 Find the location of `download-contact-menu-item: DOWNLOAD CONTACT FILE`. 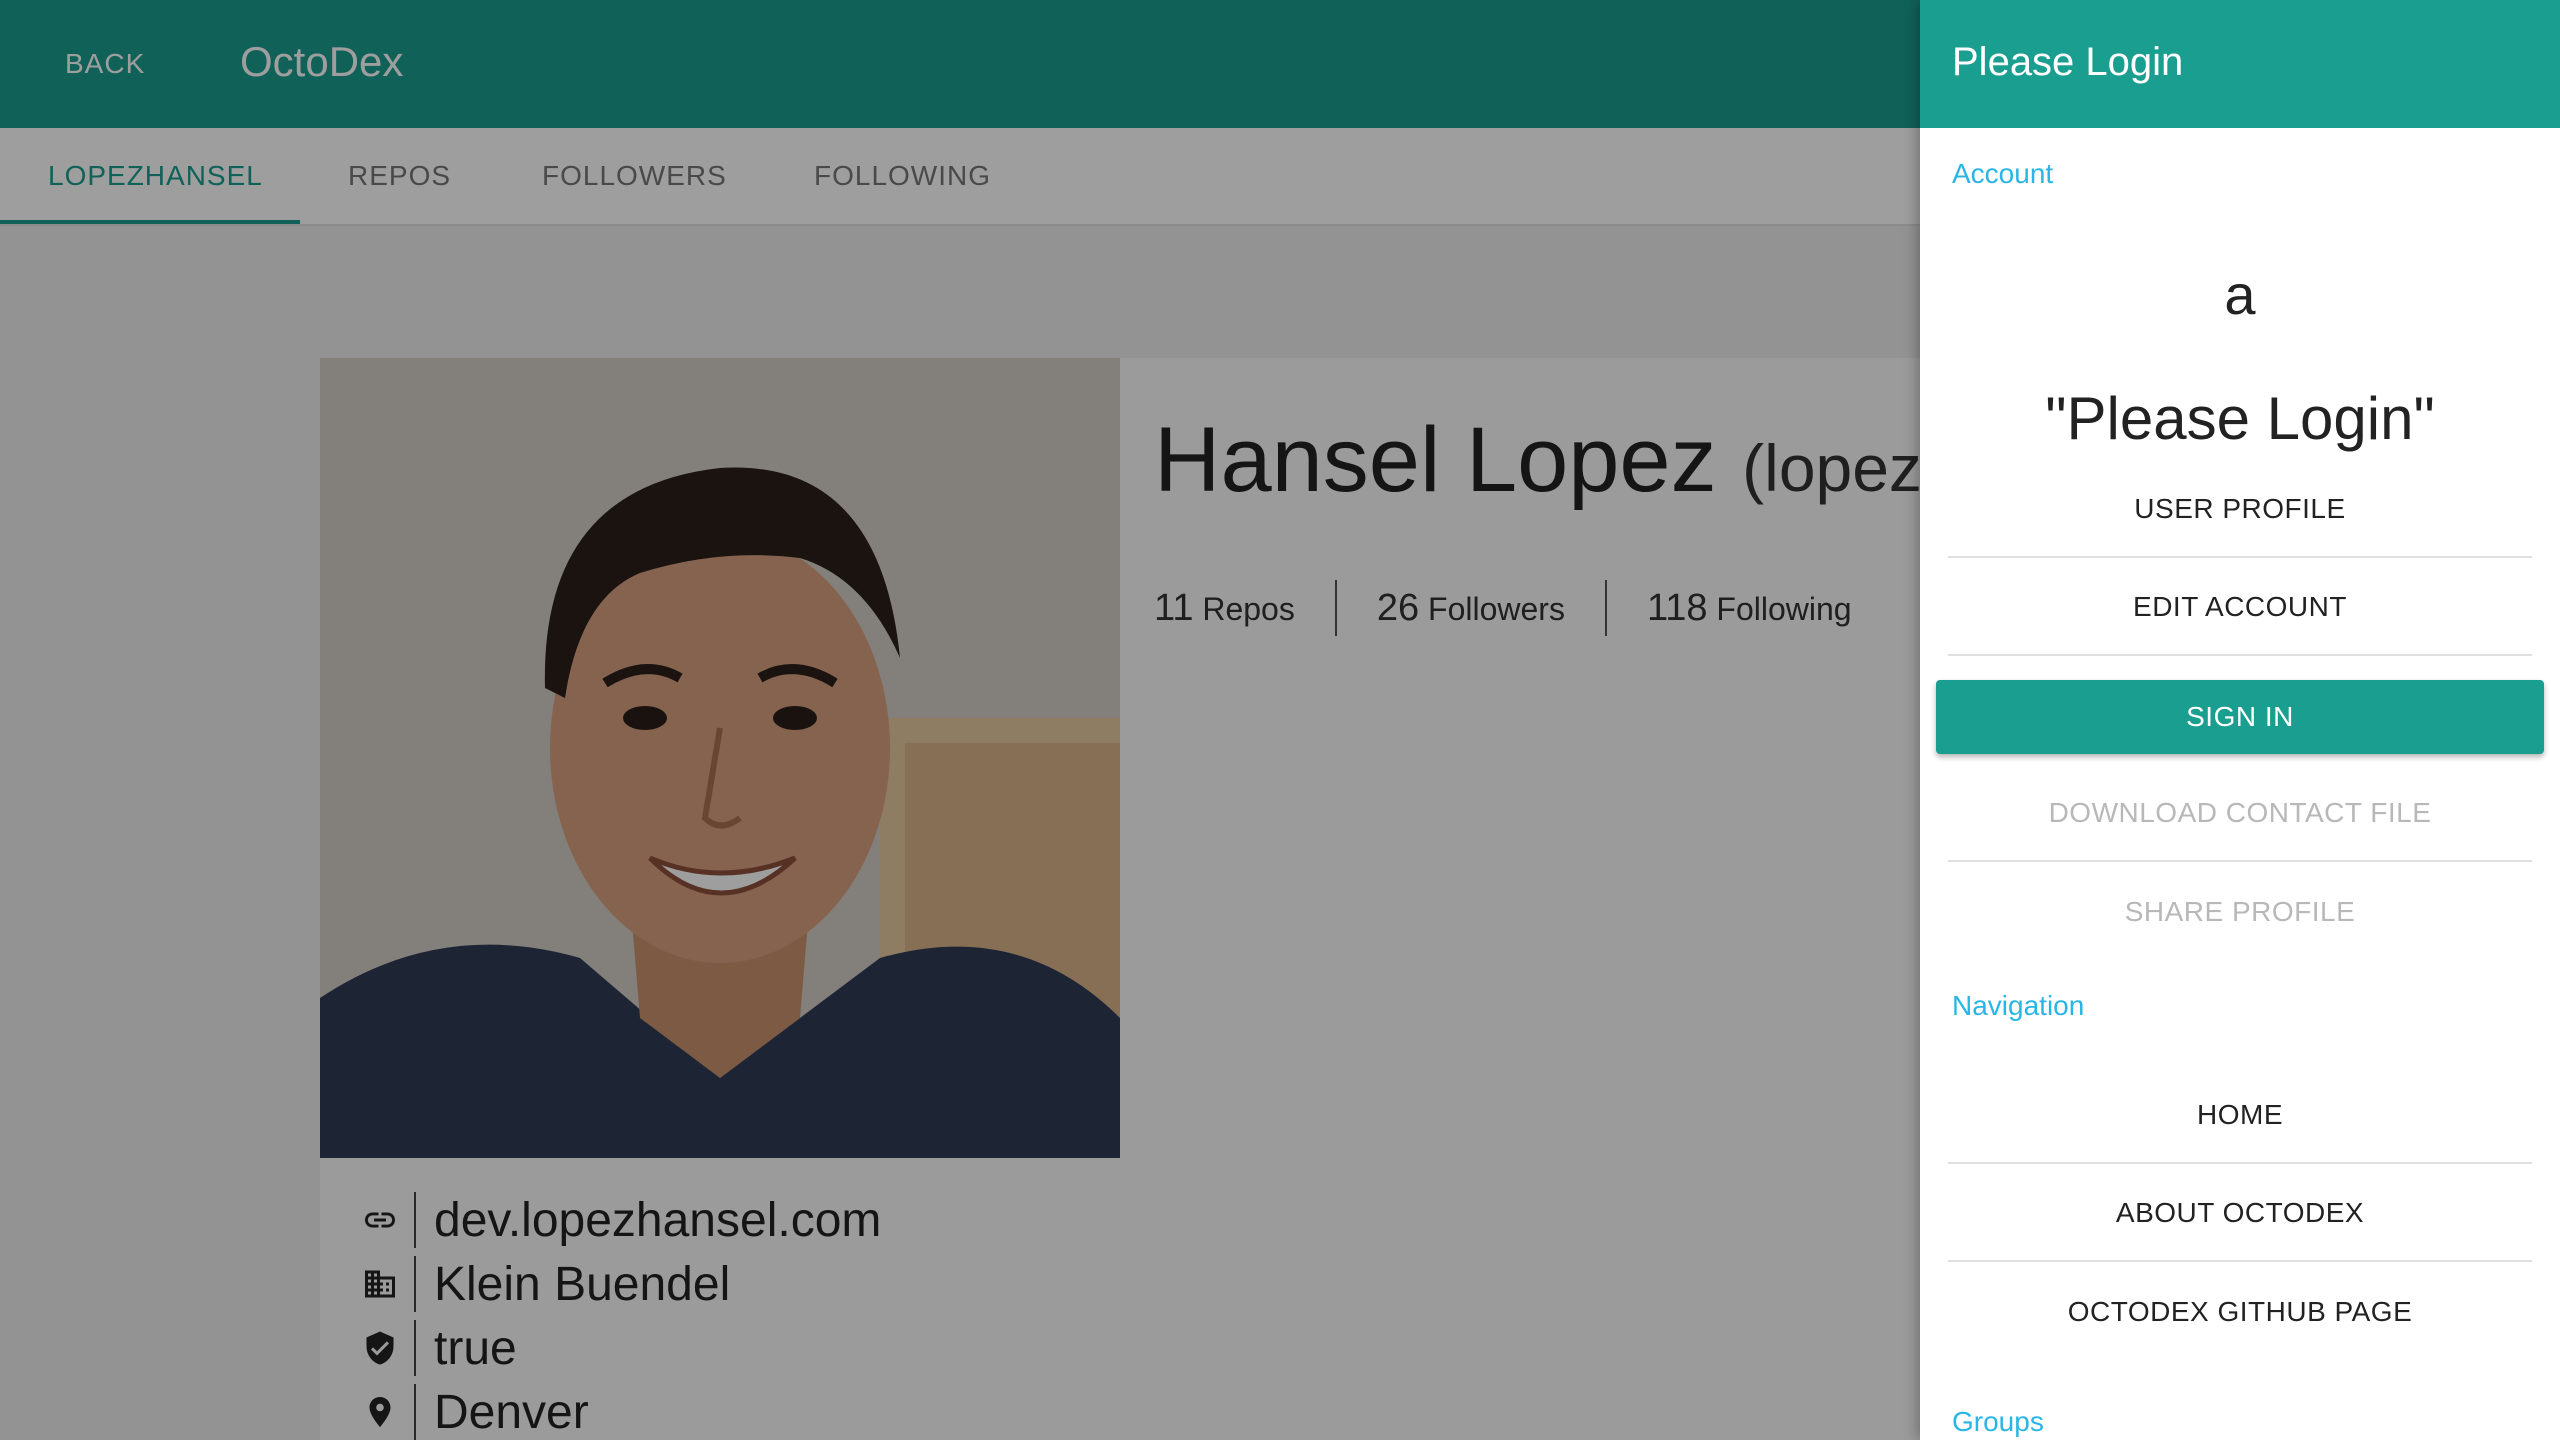

download-contact-menu-item: DOWNLOAD CONTACT FILE is located at coordinates (2240, 814).